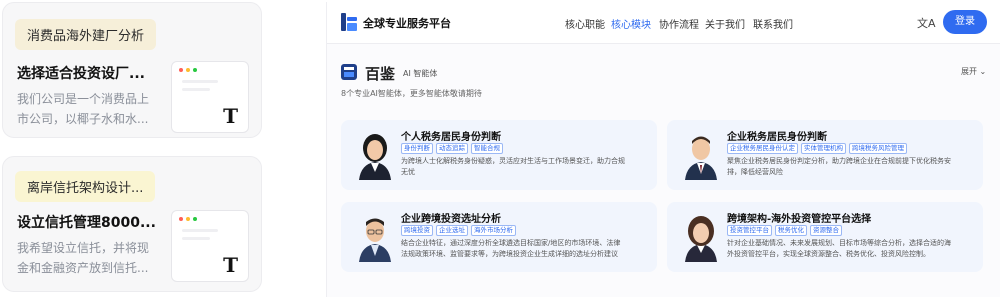 The width and height of the screenshot is (1000, 297). Describe the element at coordinates (791, 230) in the screenshot. I see `agent-tag: 税务优化` at that location.